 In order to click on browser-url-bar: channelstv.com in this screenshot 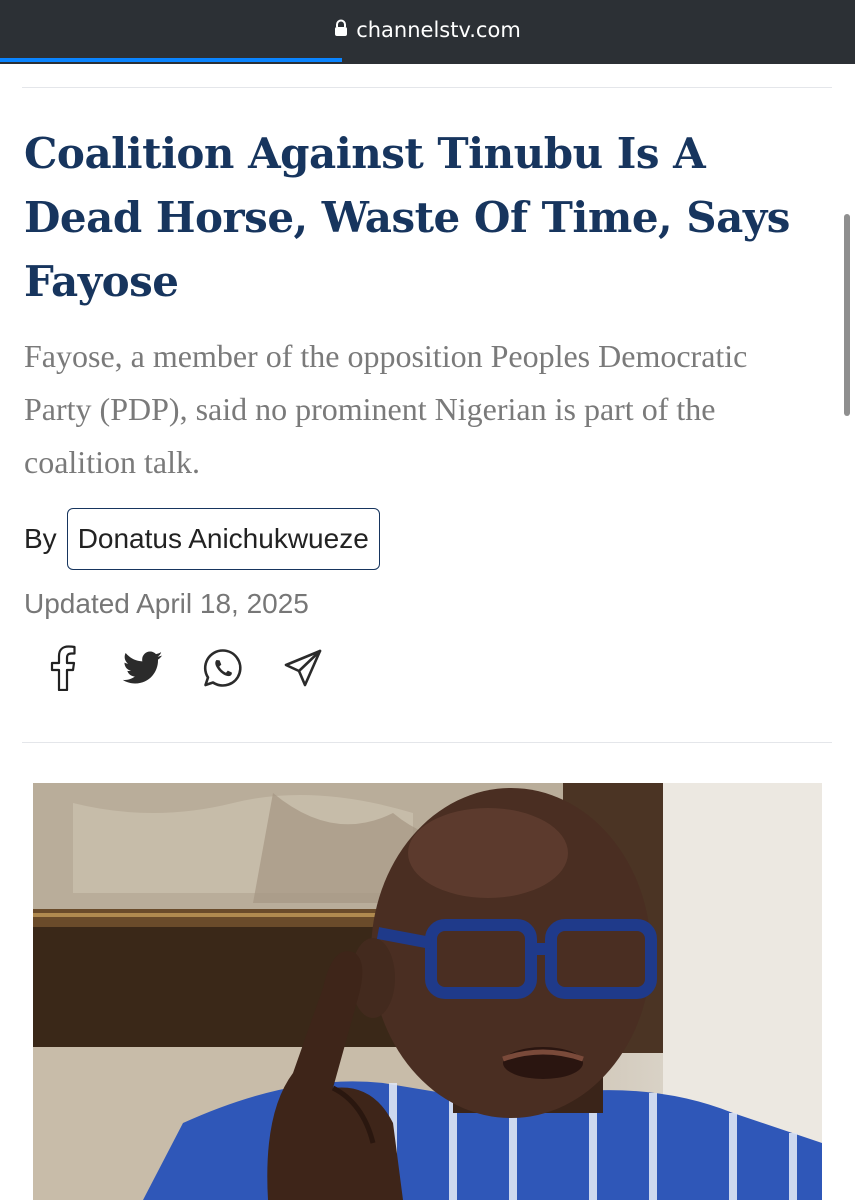, I will do `click(427, 32)`.